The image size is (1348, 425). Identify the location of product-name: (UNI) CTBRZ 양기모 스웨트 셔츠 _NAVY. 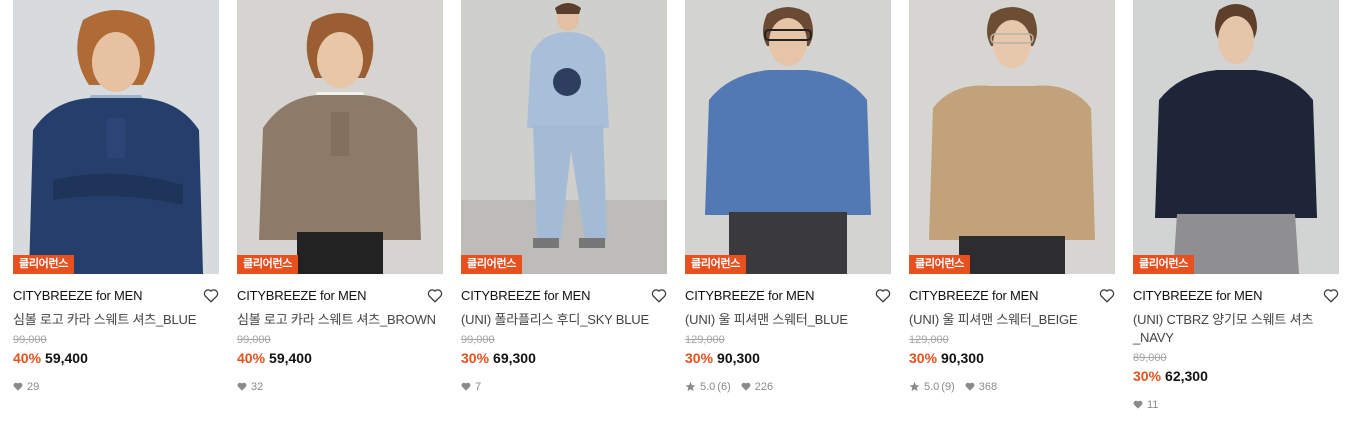
(1236, 329).